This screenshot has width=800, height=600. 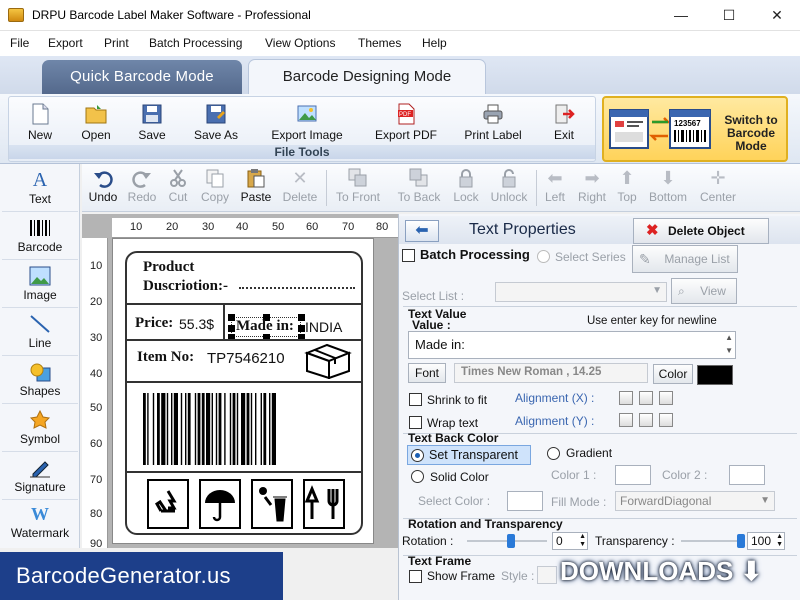 I want to click on tab-quick-barcode-mode: Quick Barcode Mode, so click(x=142, y=77).